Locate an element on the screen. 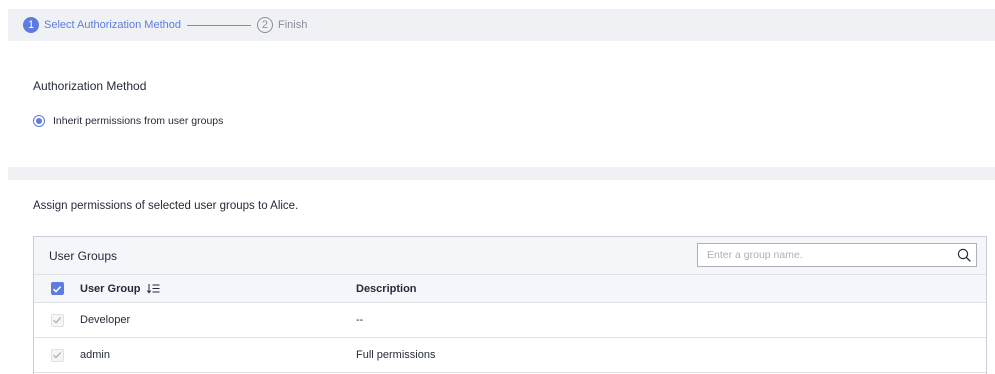 This screenshot has width=995, height=374. stepper: 1 Select Authorization Method 2 Finish is located at coordinates (501, 25).